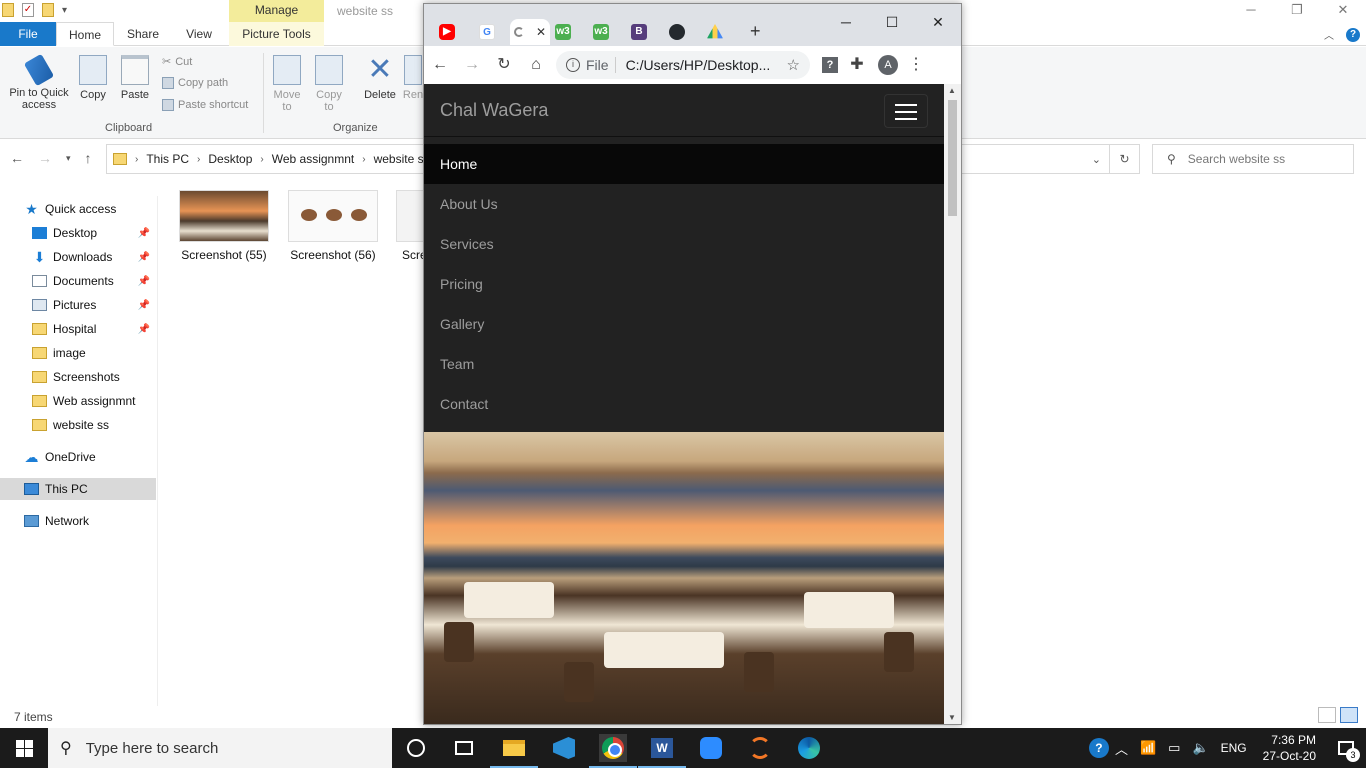 The image size is (1366, 768). I want to click on reload-icon: ↻, so click(504, 65).